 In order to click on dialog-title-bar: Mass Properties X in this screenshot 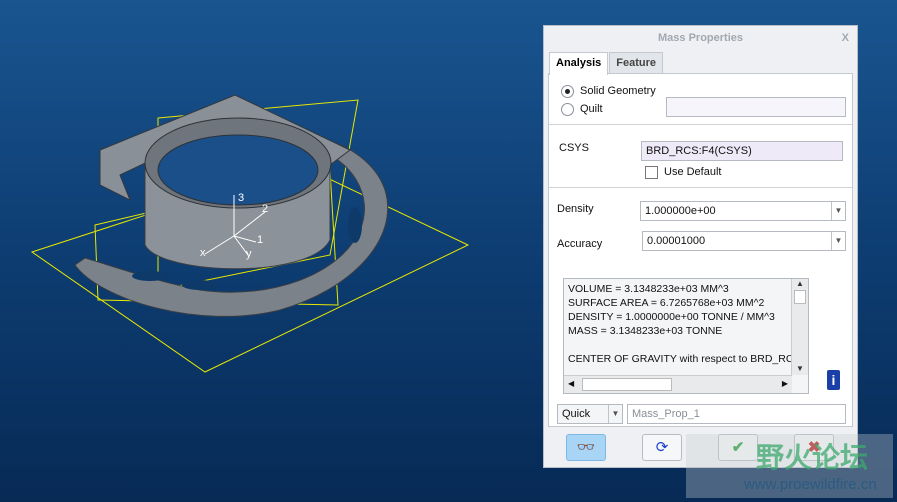, I will do `click(700, 38)`.